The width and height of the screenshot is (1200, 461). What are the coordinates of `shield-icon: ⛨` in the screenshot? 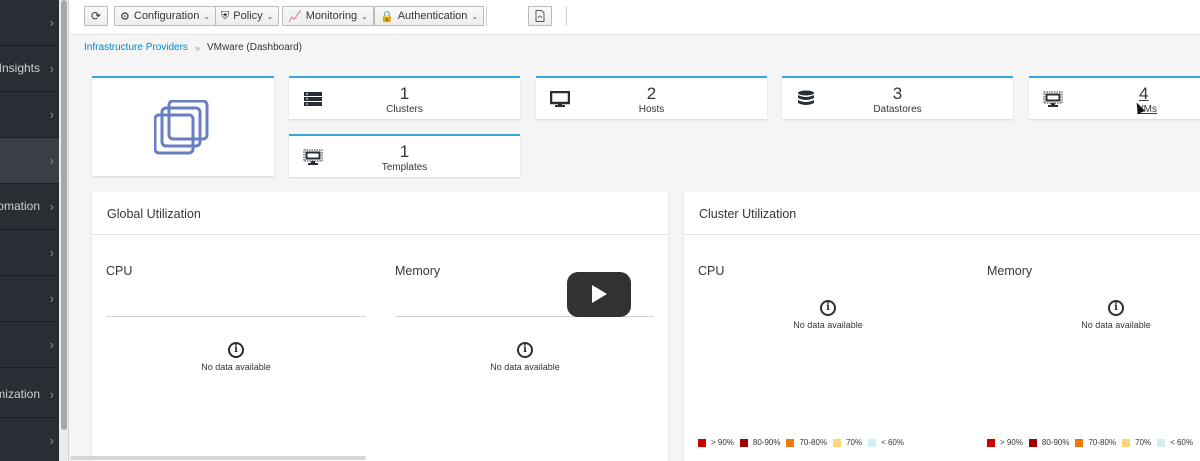 It's located at (225, 15).